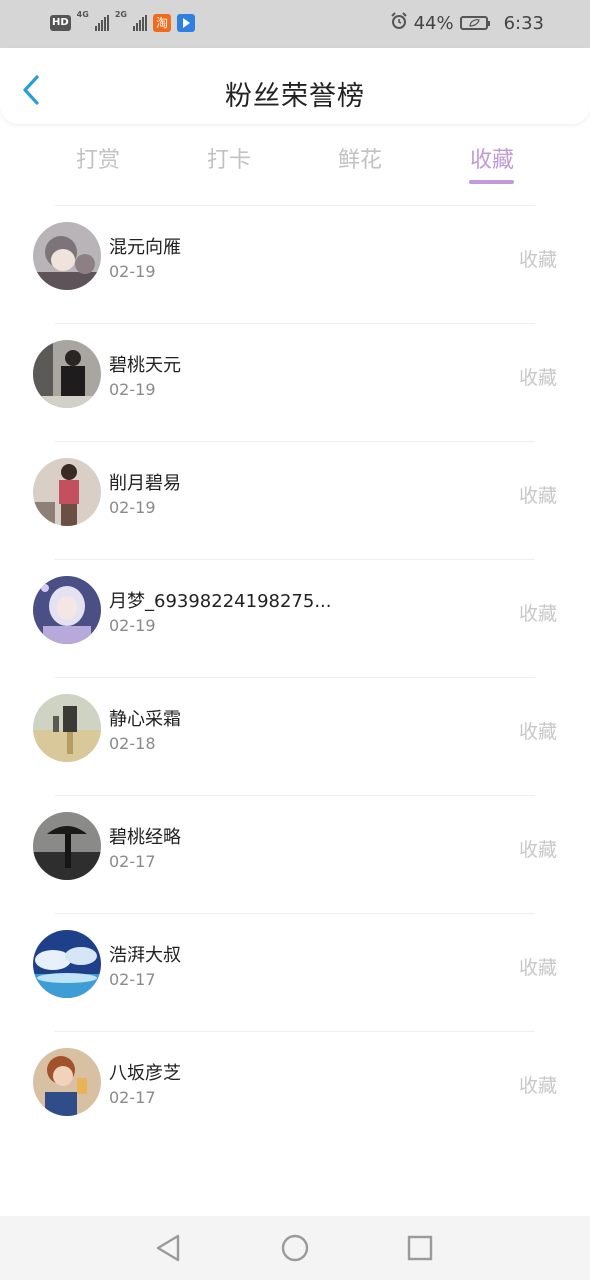 This screenshot has height=1280, width=590. What do you see at coordinates (145, 837) in the screenshot?
I see `fan-name: 碧桃经略` at bounding box center [145, 837].